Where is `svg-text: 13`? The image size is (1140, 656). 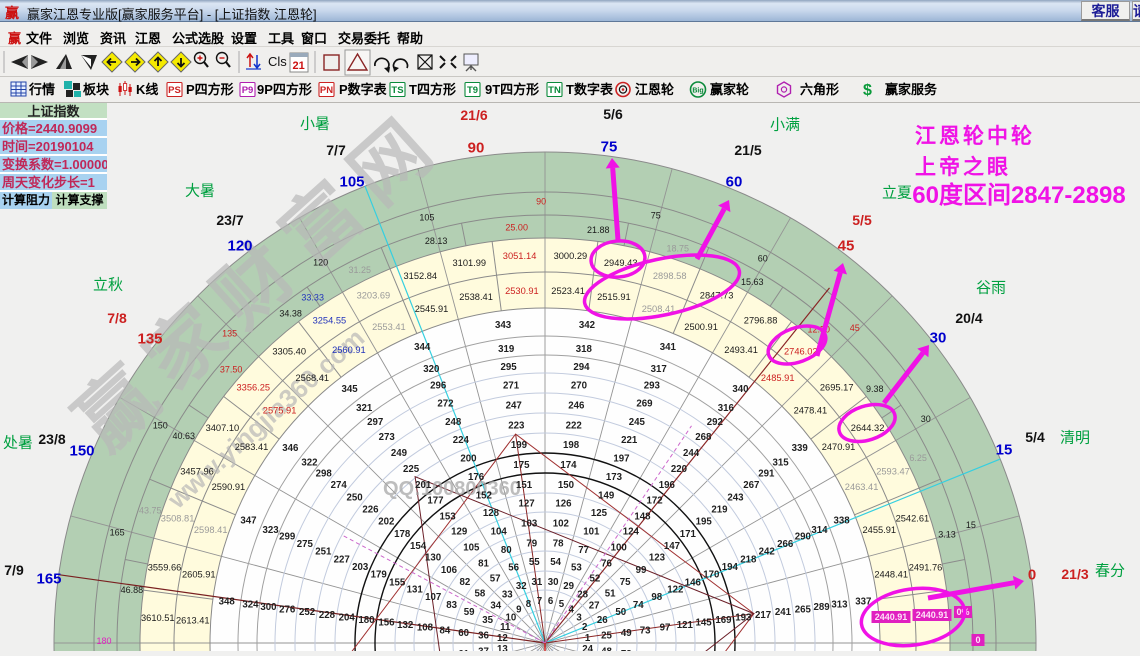 svg-text: 13 is located at coordinates (502, 647).